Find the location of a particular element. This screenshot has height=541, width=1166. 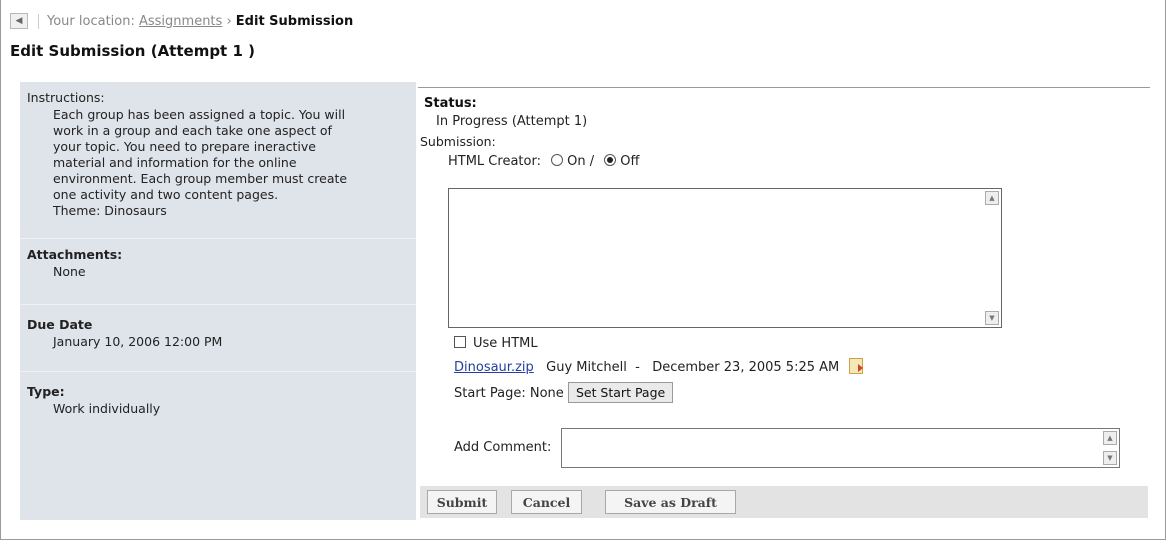

submission-label: Submission: is located at coordinates (458, 141).